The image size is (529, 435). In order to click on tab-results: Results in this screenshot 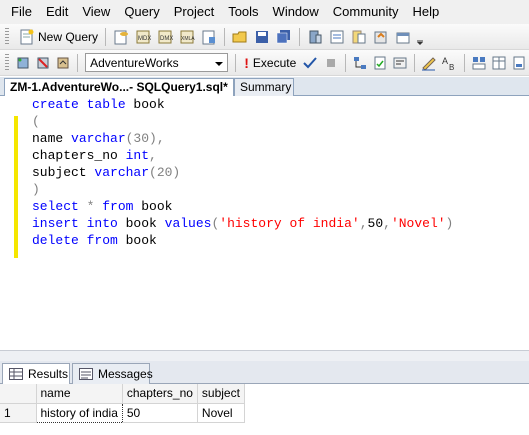, I will do `click(36, 373)`.